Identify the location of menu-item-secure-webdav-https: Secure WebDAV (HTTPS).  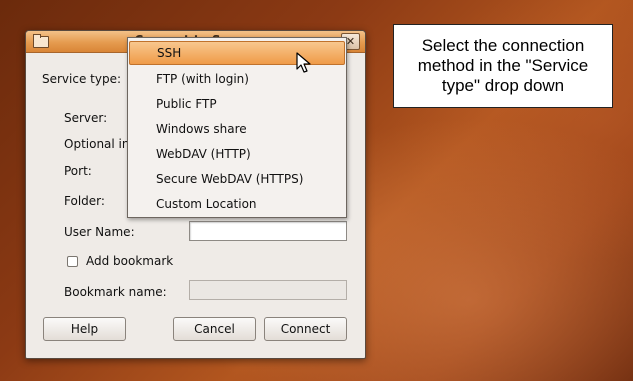
(237, 179).